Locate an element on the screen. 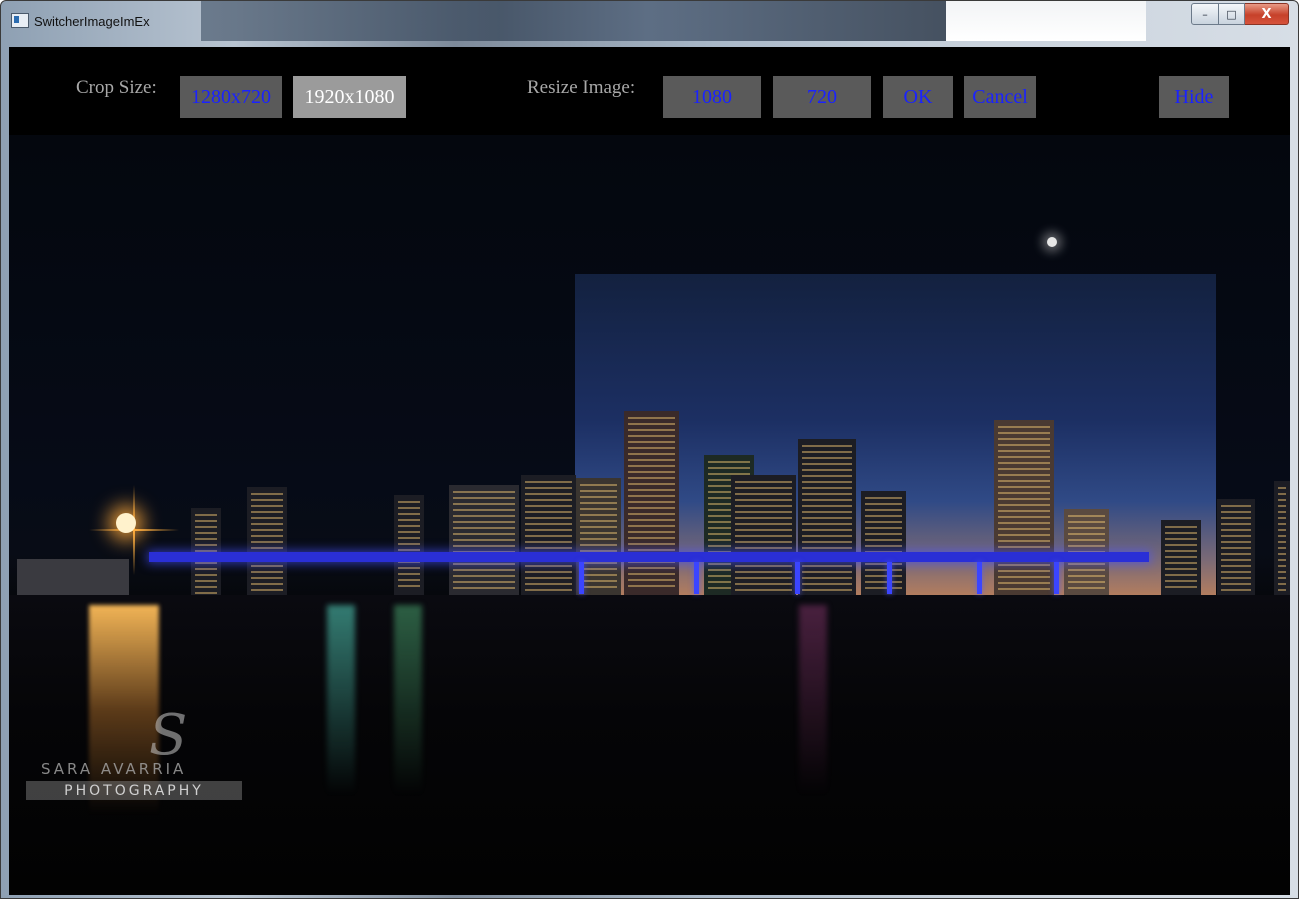  cancel-button: Cancel is located at coordinates (1000, 97).